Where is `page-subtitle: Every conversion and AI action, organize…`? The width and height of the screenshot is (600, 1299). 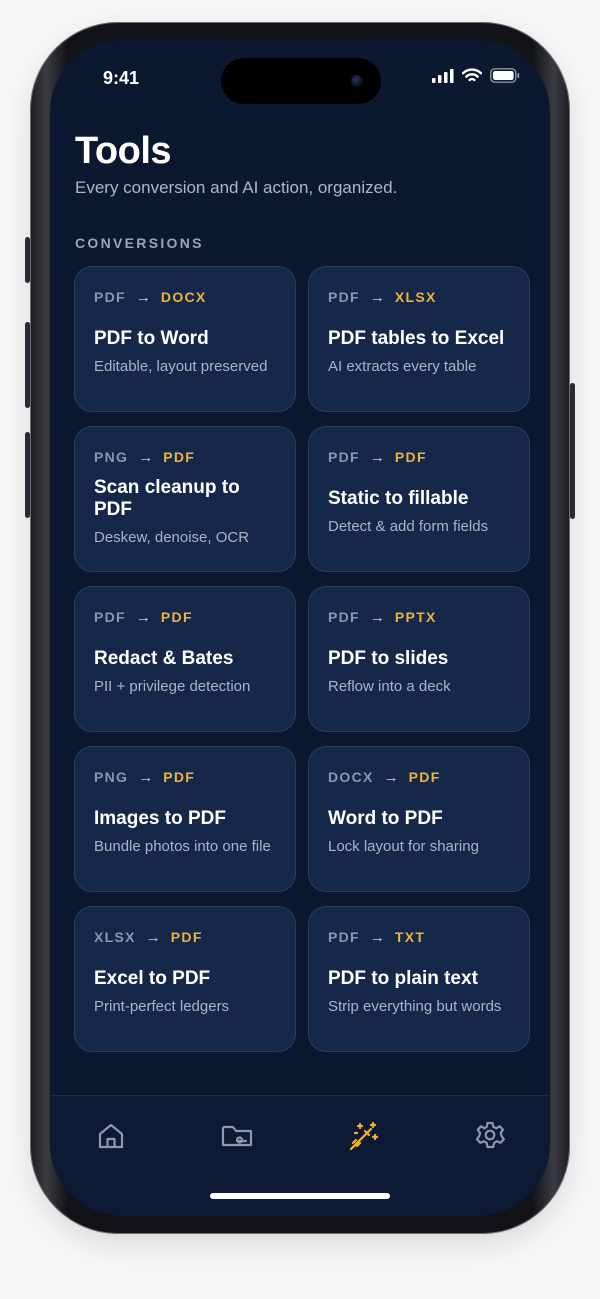 page-subtitle: Every conversion and AI action, organize… is located at coordinates (236, 187).